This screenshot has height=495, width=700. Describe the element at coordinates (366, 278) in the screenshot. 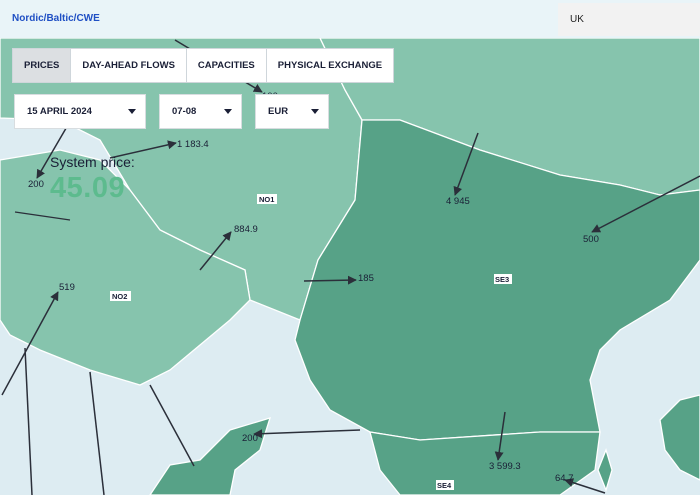

I see `flow-value: 185` at that location.